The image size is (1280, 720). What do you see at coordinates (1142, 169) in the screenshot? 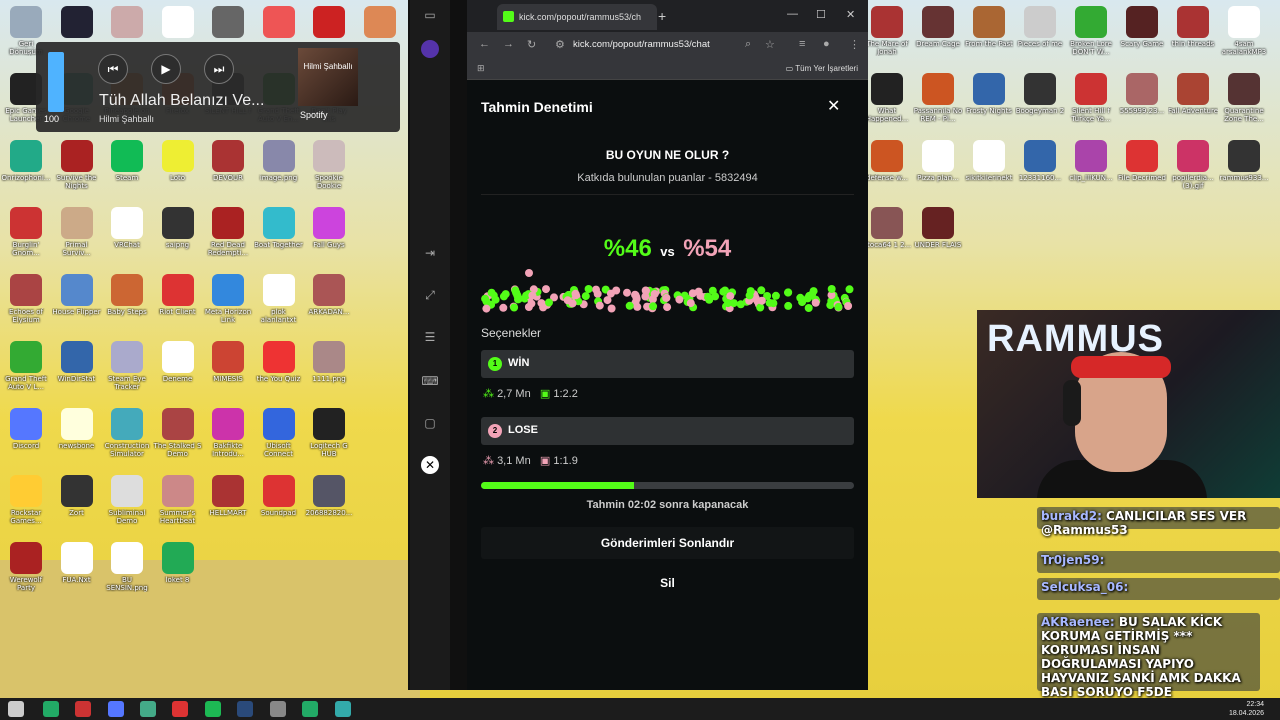
I see `desktop-icon: File Decrimed` at bounding box center [1142, 169].